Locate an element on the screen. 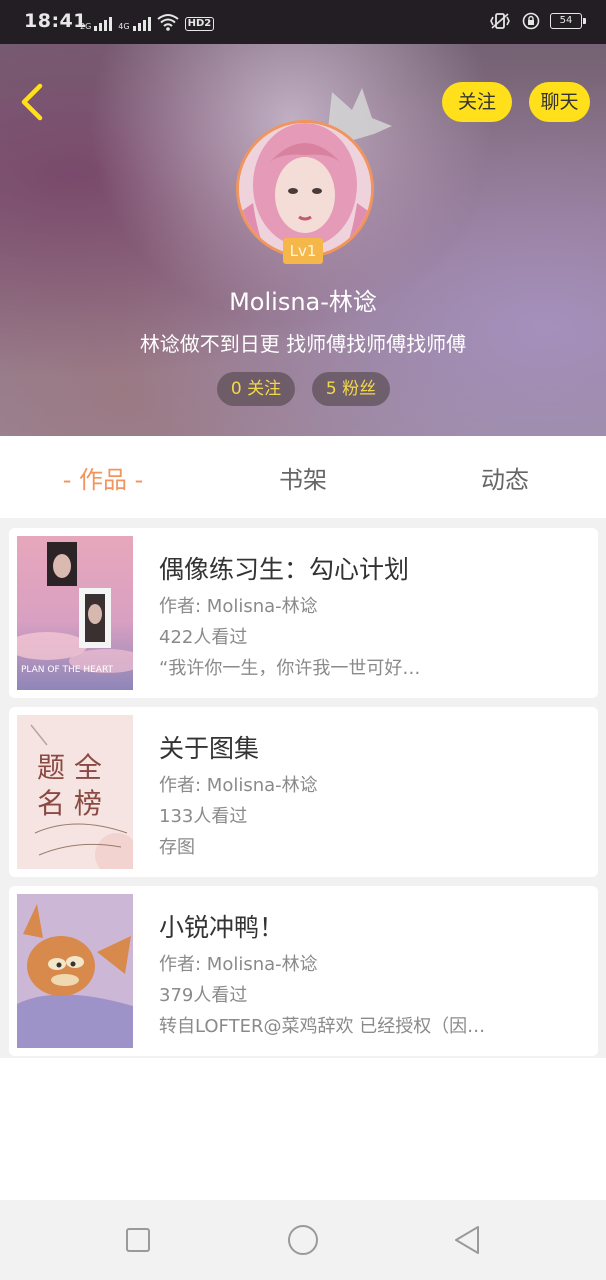  cover-image: 题 全 名 榜 is located at coordinates (75, 792).